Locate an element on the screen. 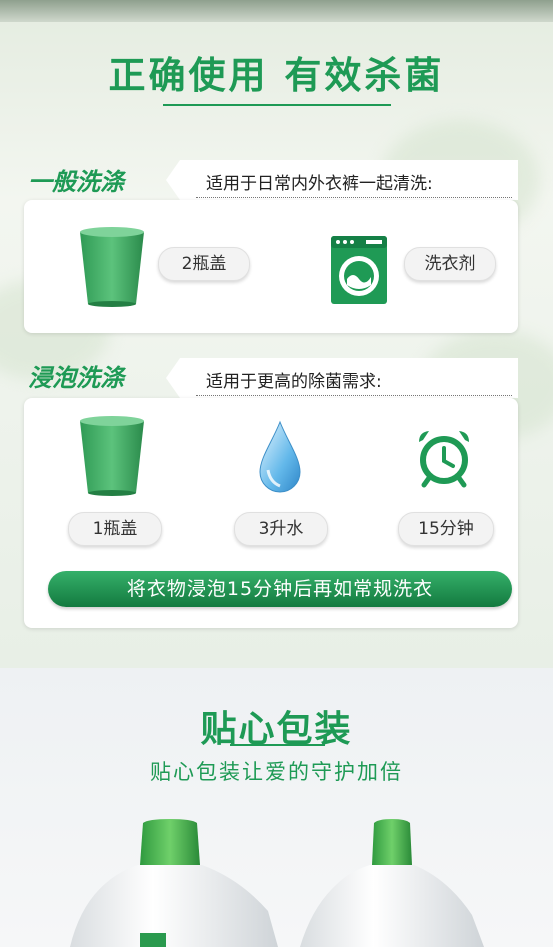  water-amount-pill: 3升水 is located at coordinates (281, 529).